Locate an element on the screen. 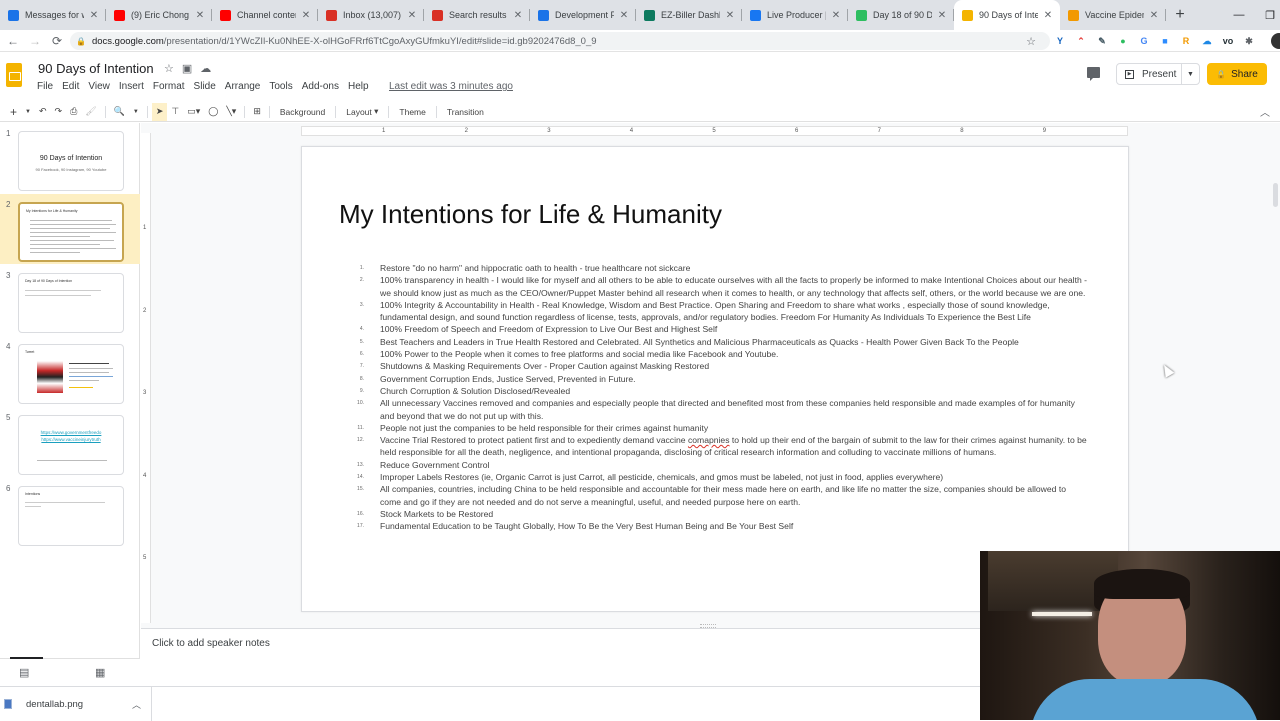 This screenshot has width=1280, height=721. menu-file: File is located at coordinates (45, 86).